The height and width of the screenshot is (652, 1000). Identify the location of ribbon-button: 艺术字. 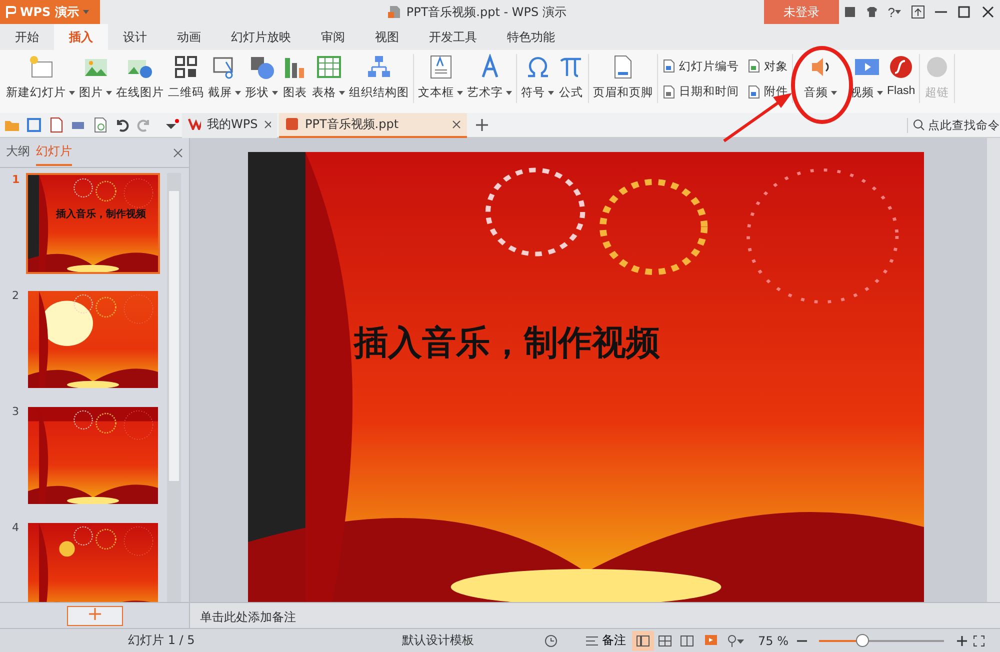
(489, 78).